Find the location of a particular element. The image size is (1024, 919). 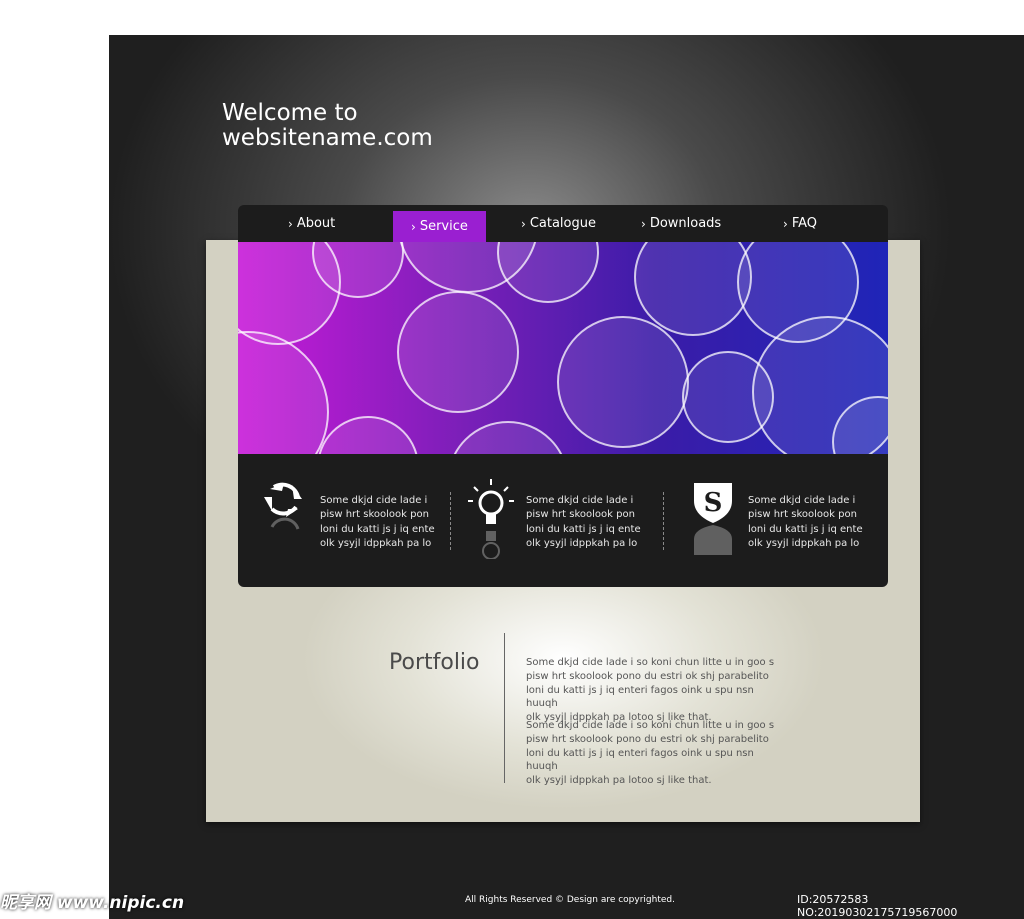

recycle-arrows-icon is located at coordinates (285, 516).